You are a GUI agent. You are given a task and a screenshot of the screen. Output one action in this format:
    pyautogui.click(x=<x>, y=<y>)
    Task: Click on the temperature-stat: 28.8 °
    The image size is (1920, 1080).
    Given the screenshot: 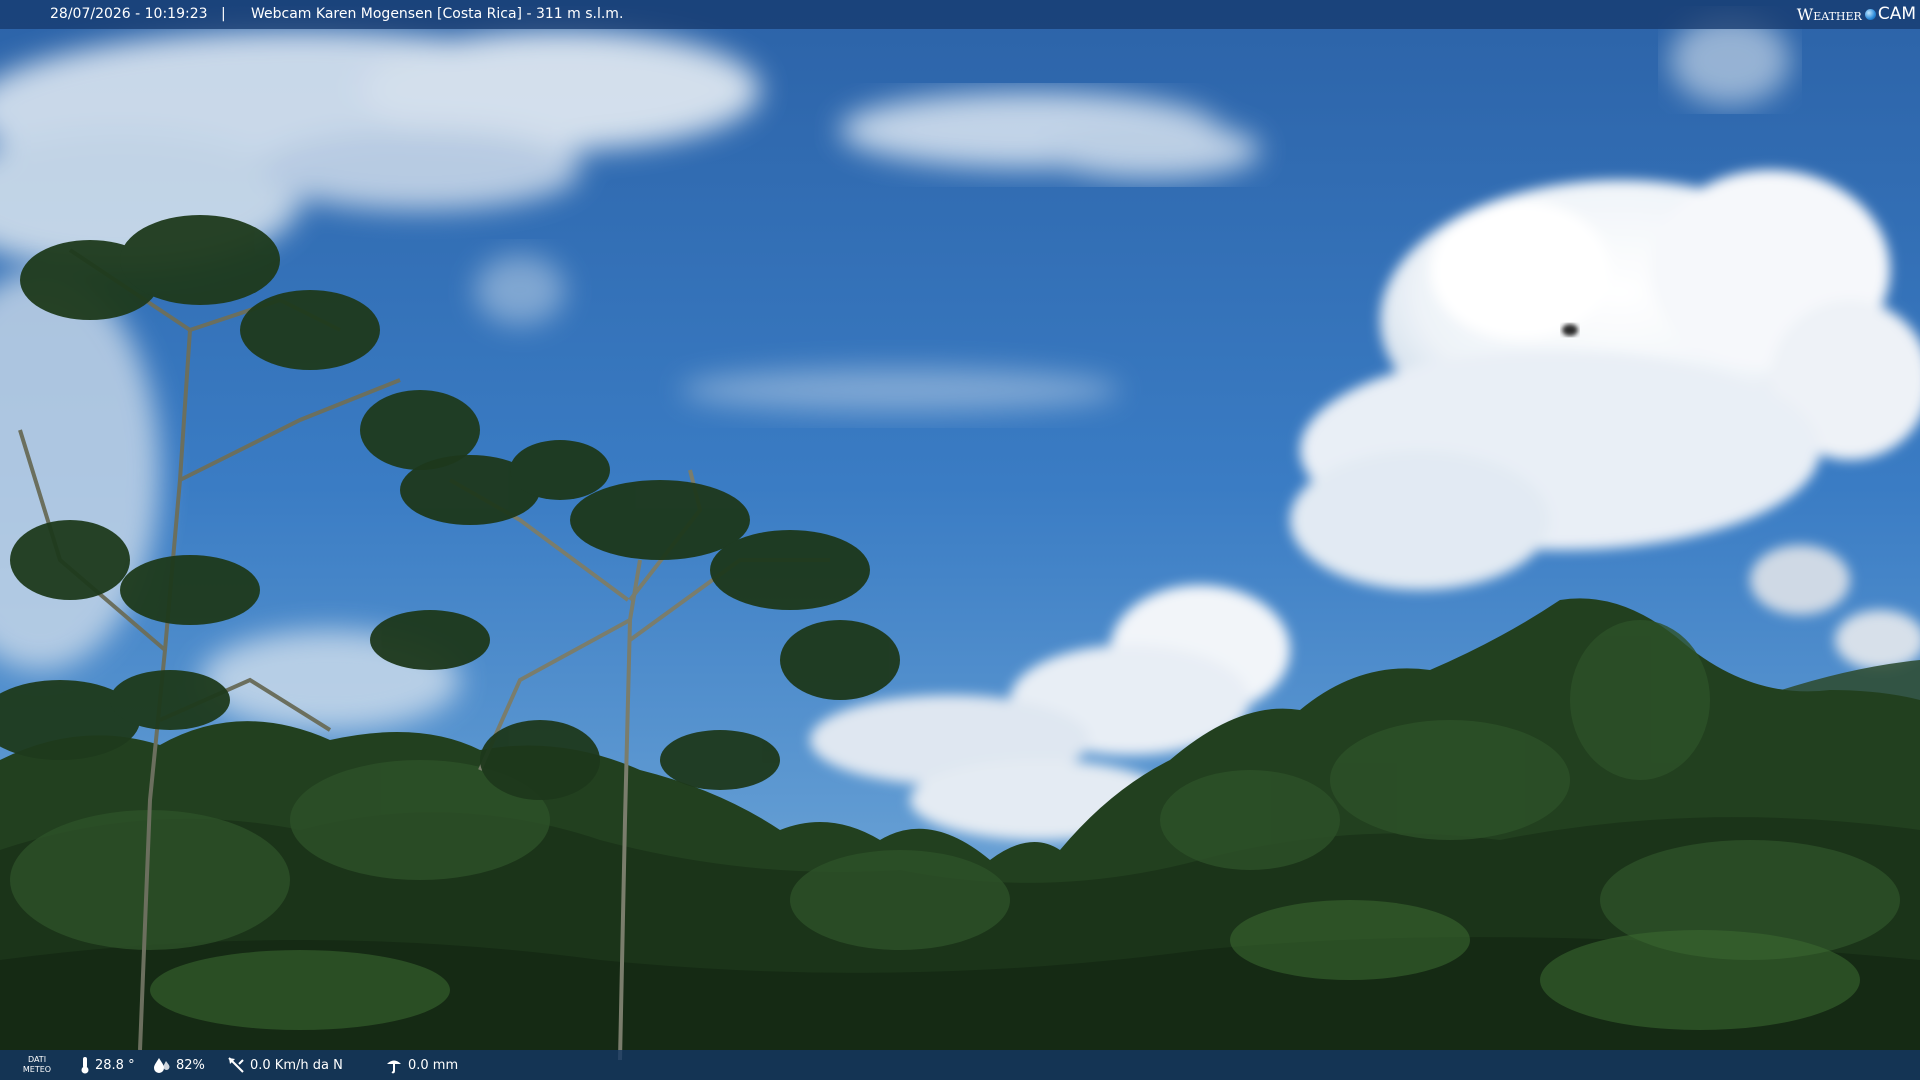 What is the action you would take?
    pyautogui.click(x=107, y=1065)
    